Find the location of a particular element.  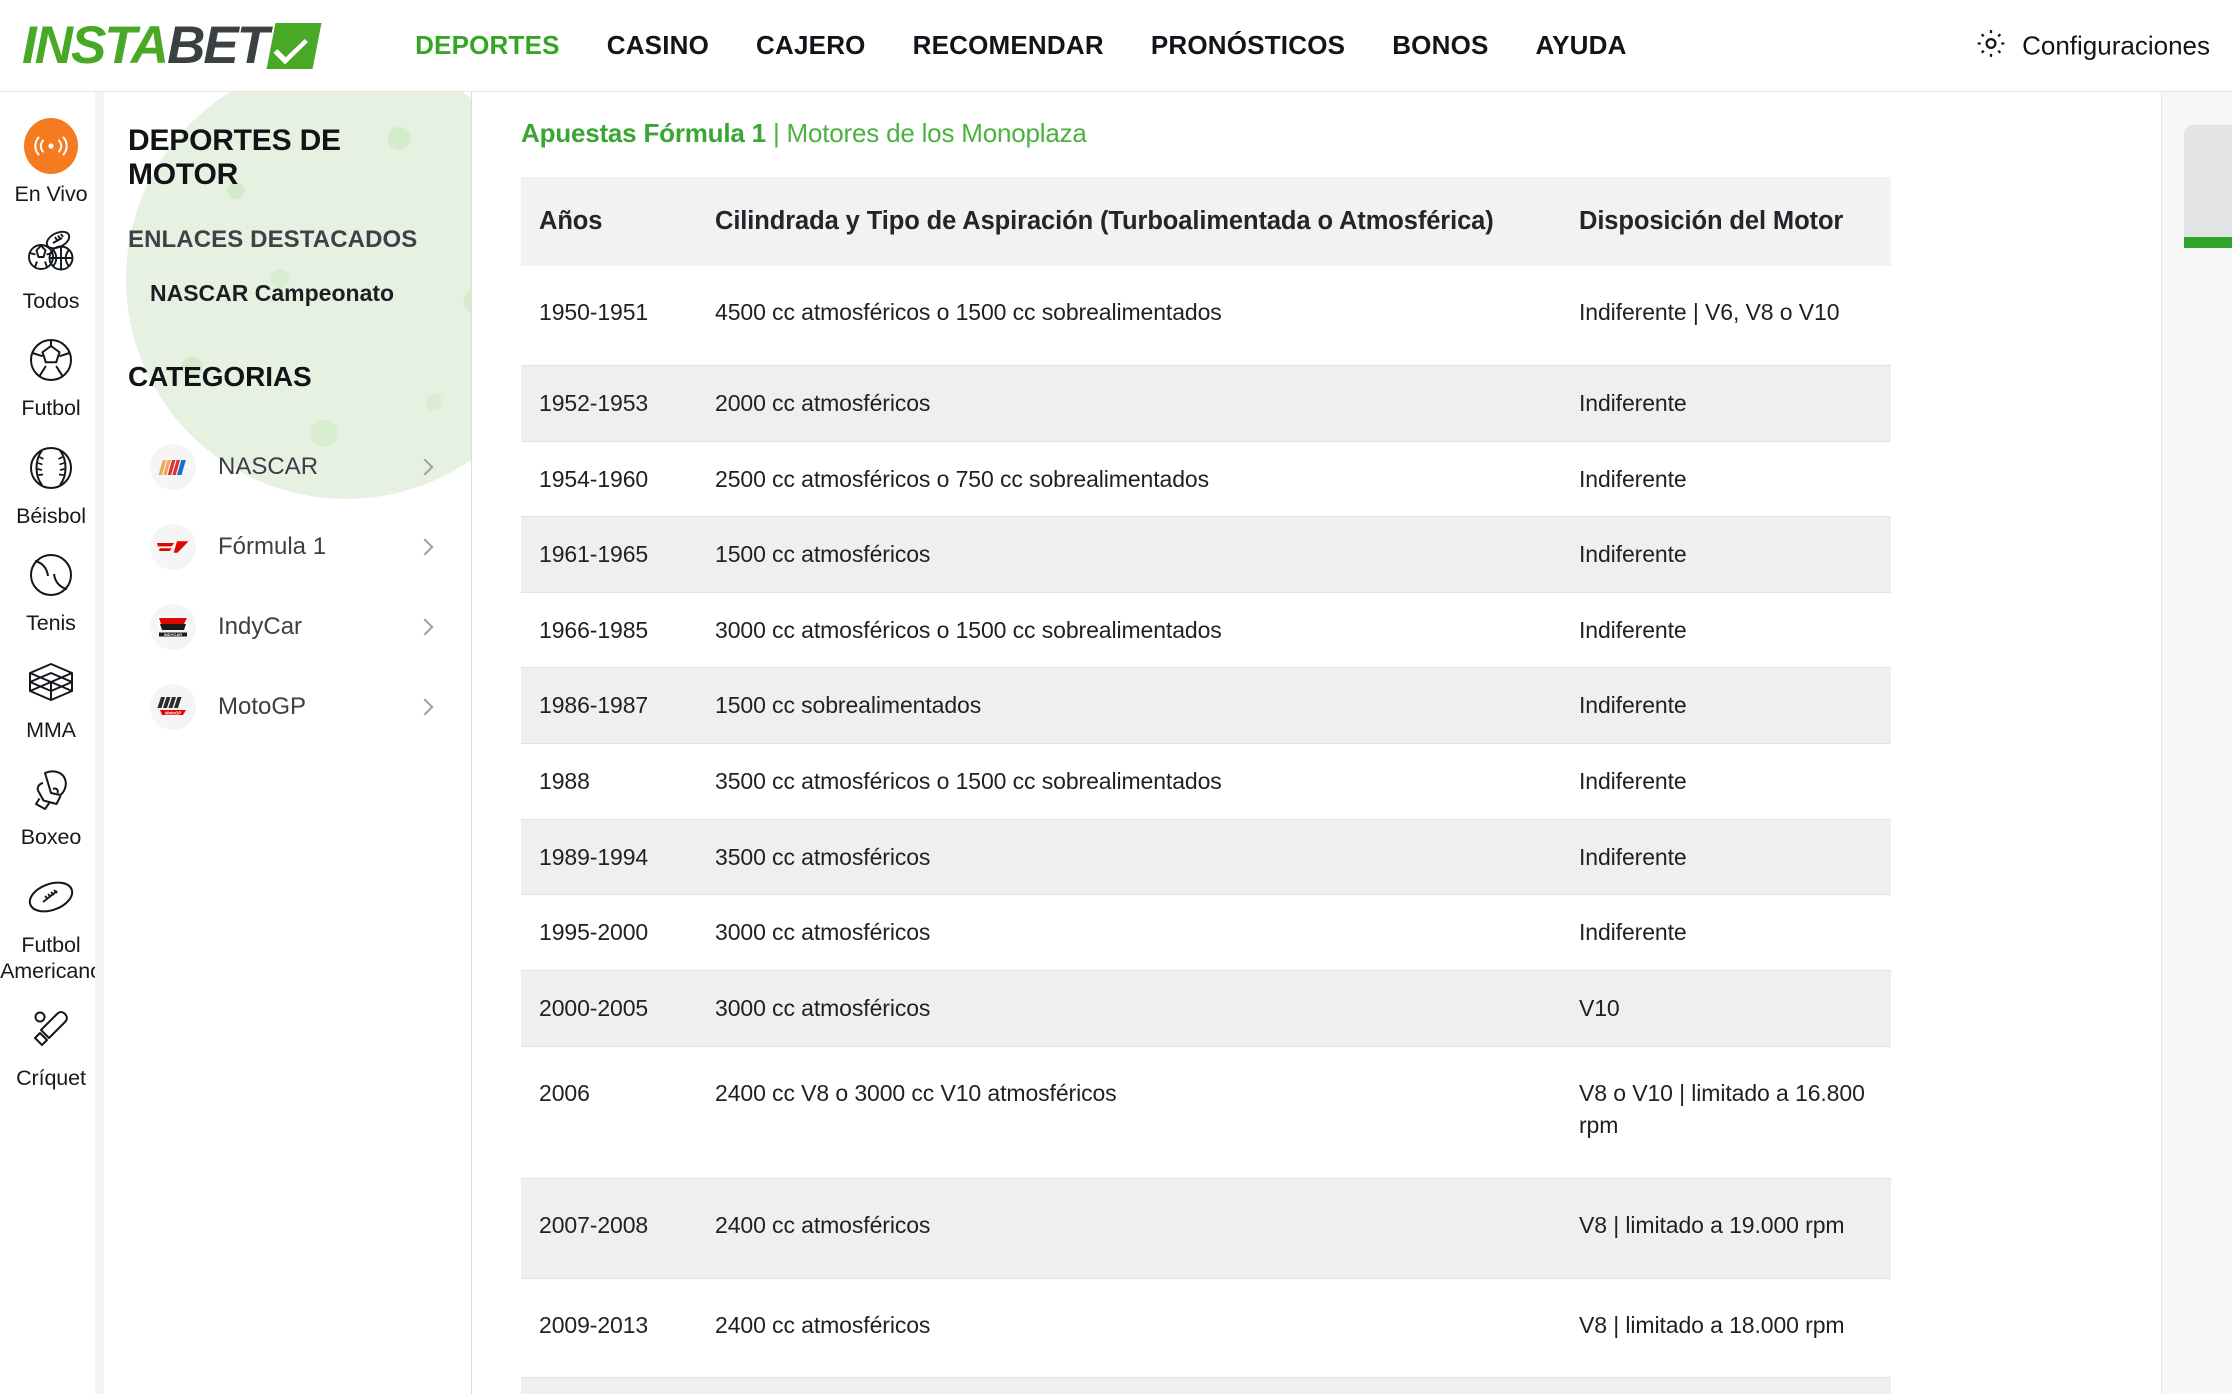

cell-anos: 1989-1994 is located at coordinates (594, 856).